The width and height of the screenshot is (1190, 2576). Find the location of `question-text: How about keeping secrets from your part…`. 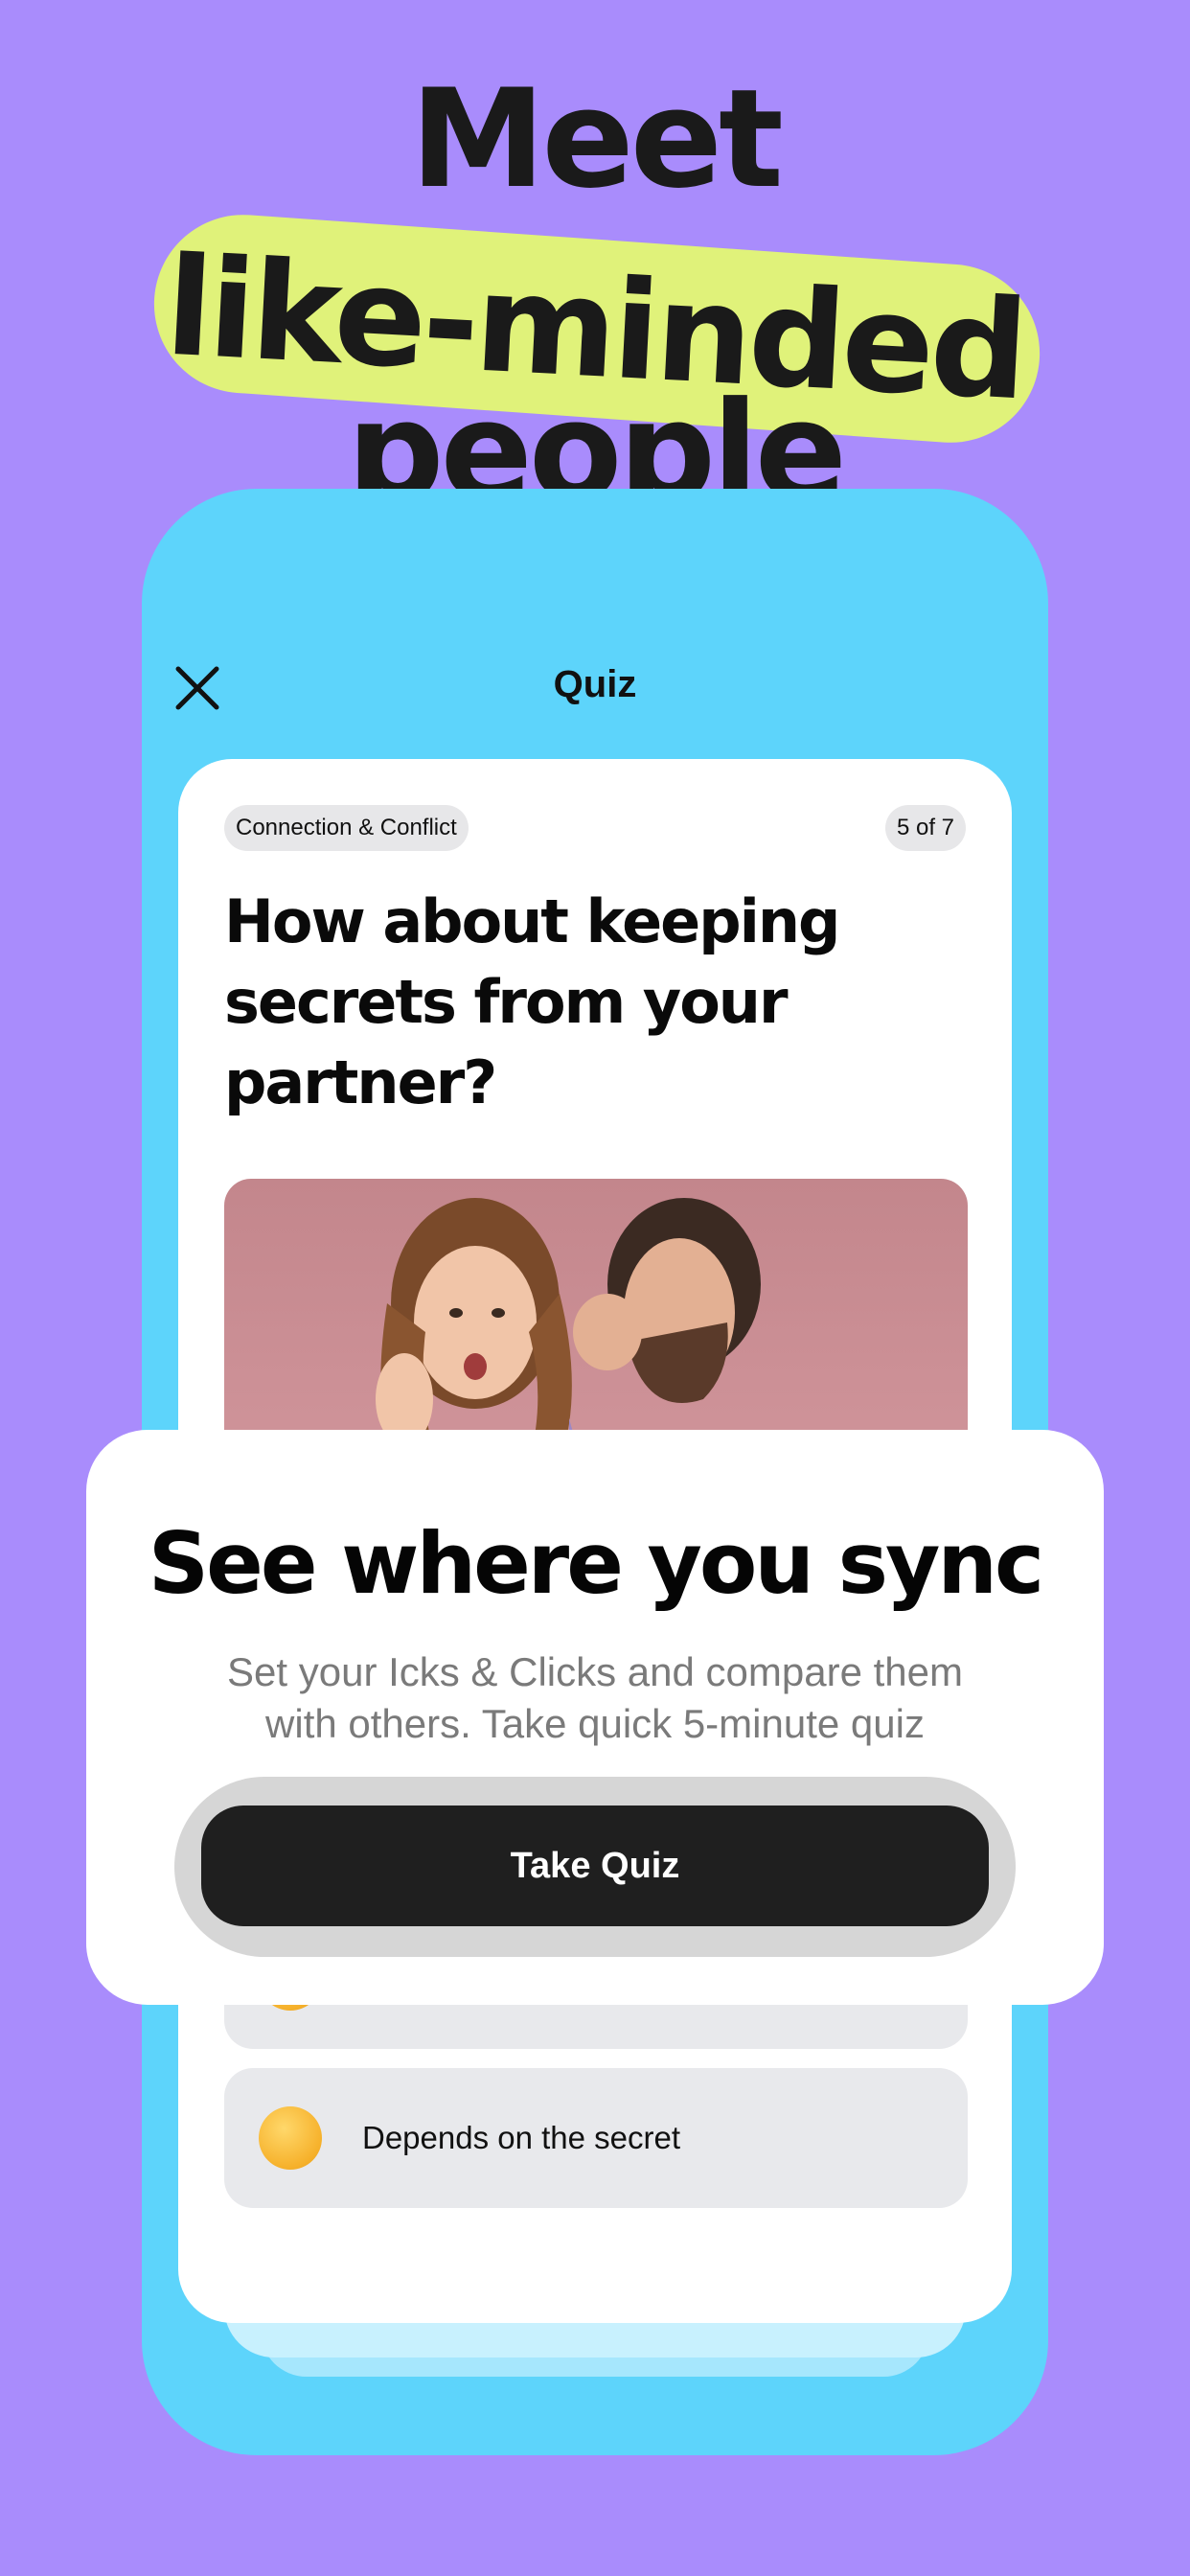

question-text: How about keeping secrets from your part… is located at coordinates (532, 1001).